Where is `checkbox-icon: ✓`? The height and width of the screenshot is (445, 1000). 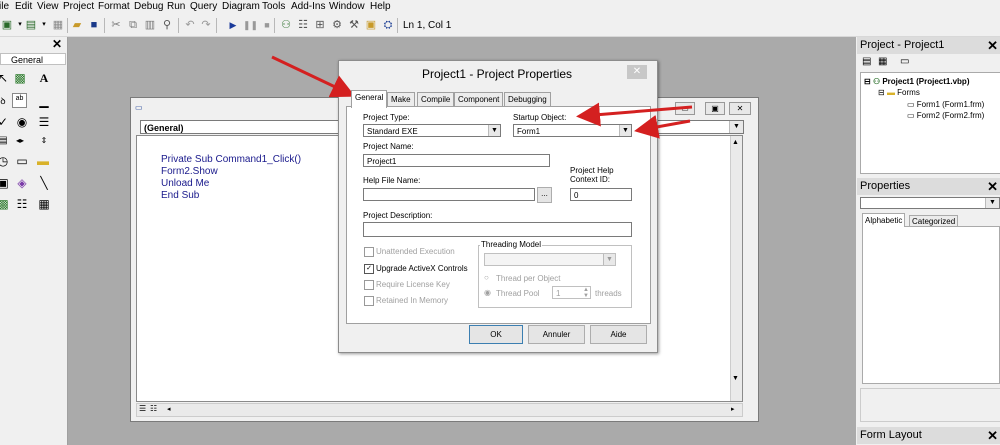
checkbox-icon: ✓ is located at coordinates (5, 122).